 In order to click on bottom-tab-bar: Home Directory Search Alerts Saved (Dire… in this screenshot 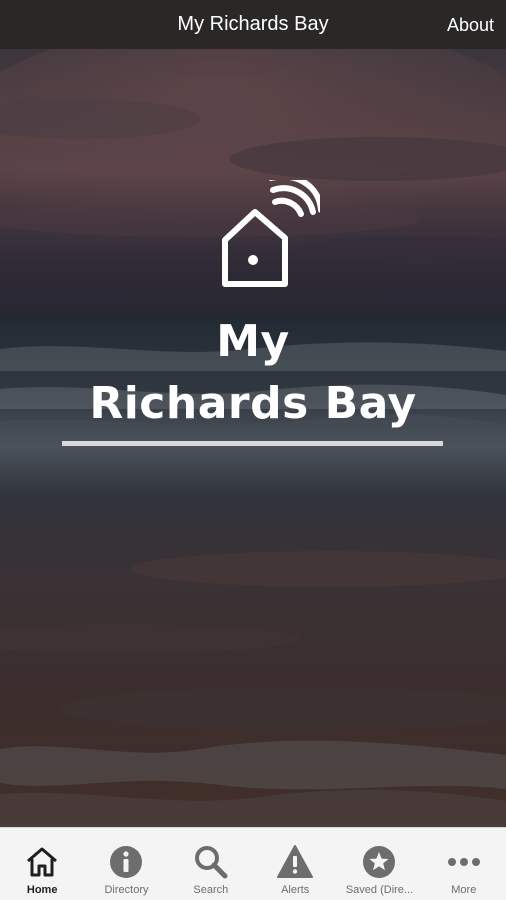, I will do `click(253, 863)`.